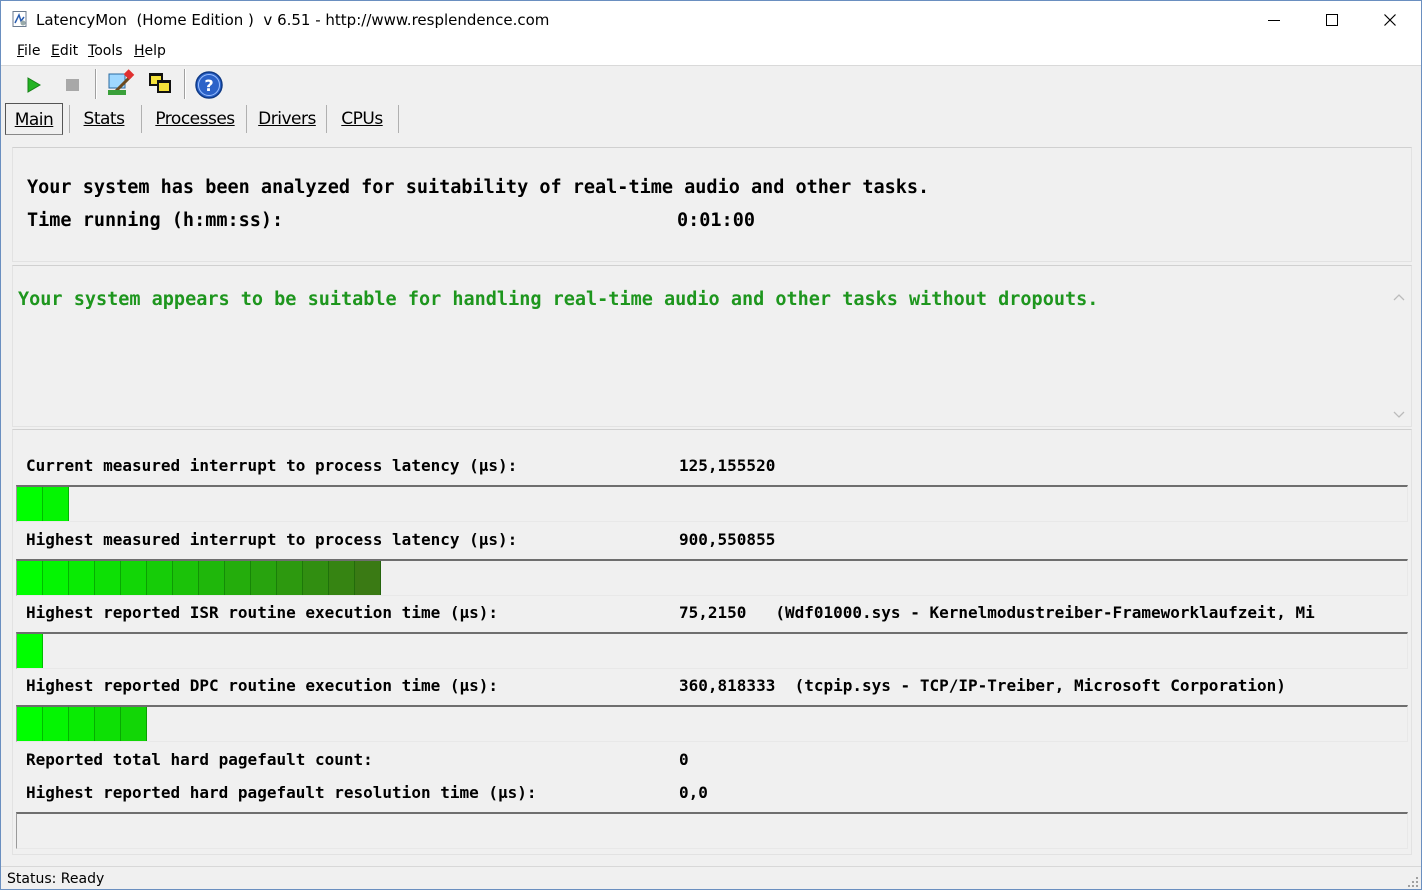 Image resolution: width=1422 pixels, height=890 pixels. Describe the element at coordinates (105, 51) in the screenshot. I see `menu-tools: Tools` at that location.